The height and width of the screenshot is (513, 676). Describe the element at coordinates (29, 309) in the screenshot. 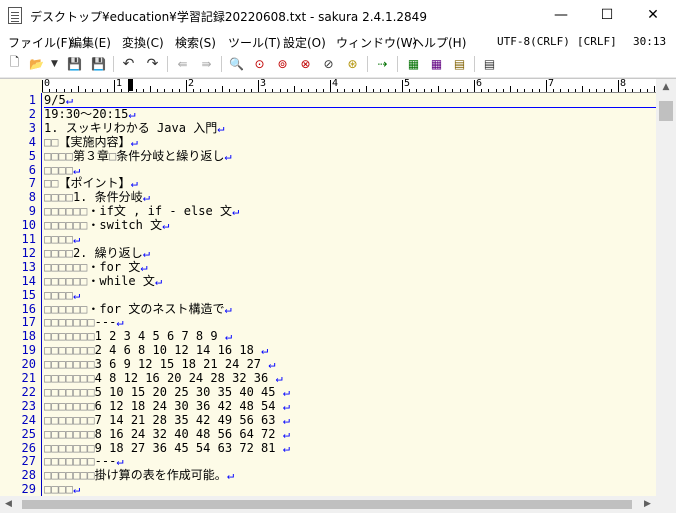

I see `line-number: 16` at that location.